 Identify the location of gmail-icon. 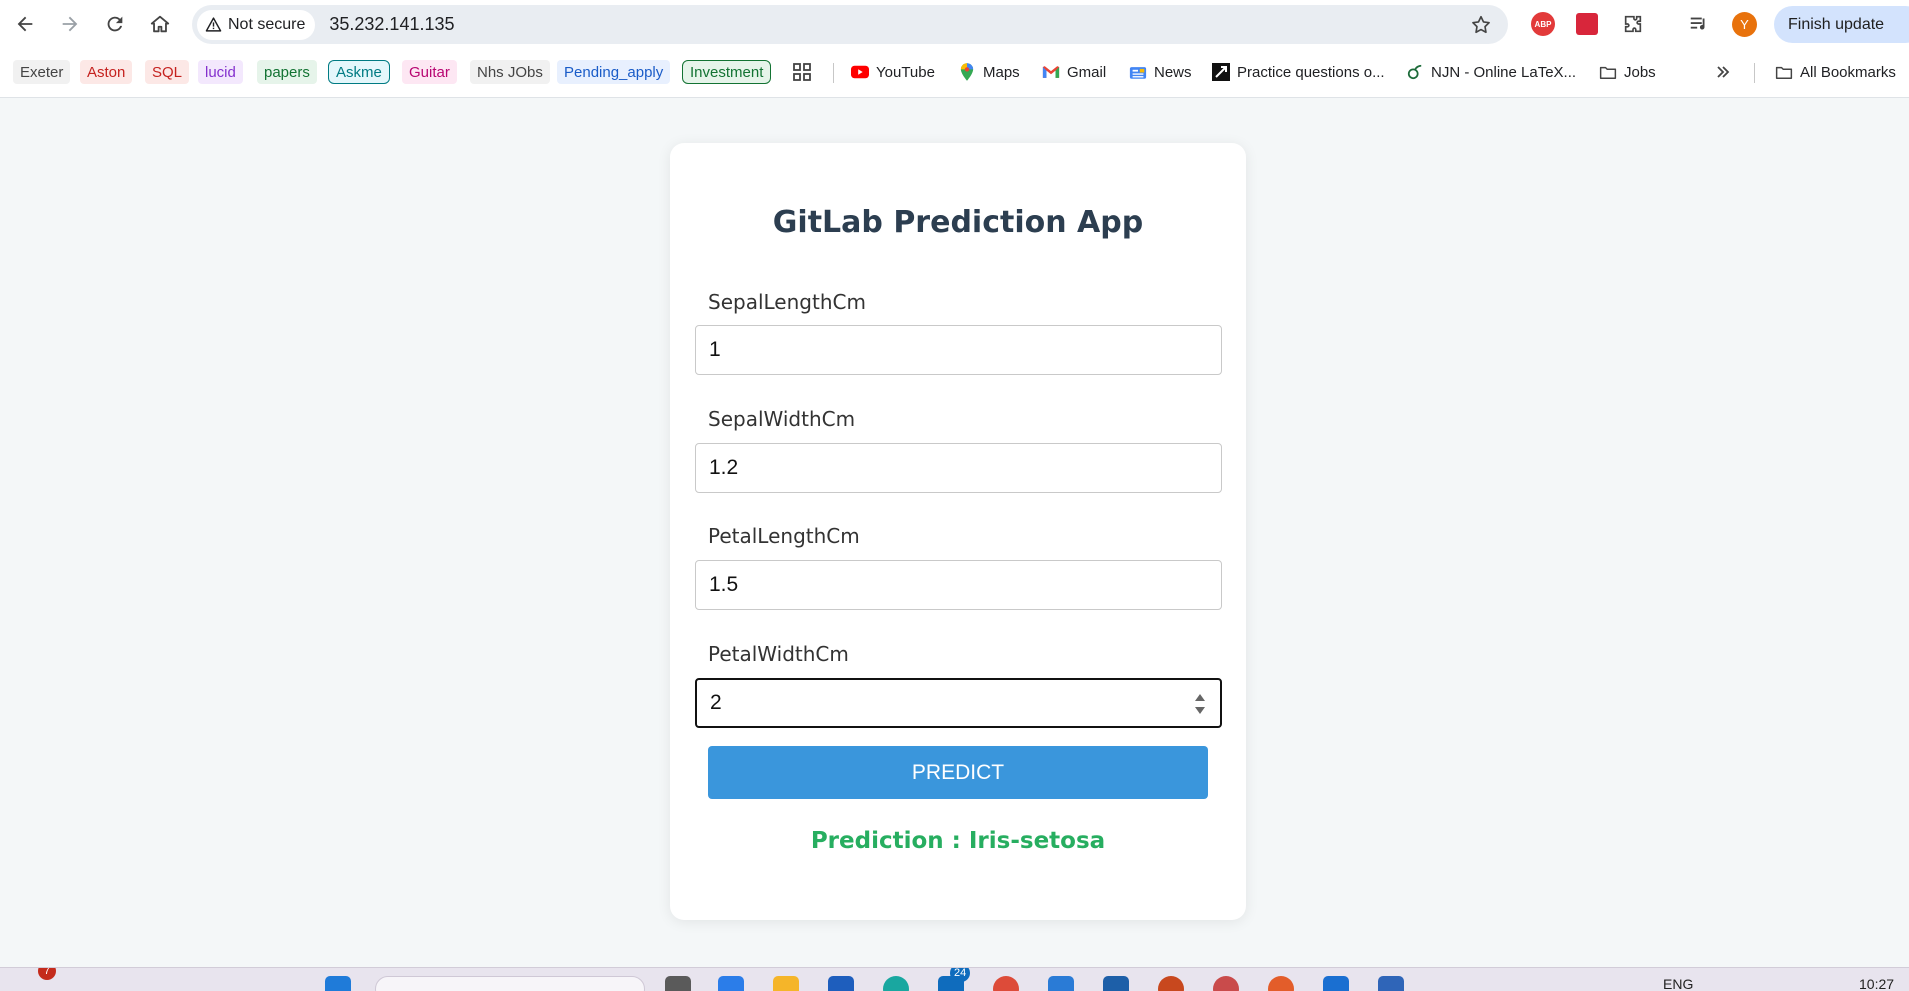
(1051, 72).